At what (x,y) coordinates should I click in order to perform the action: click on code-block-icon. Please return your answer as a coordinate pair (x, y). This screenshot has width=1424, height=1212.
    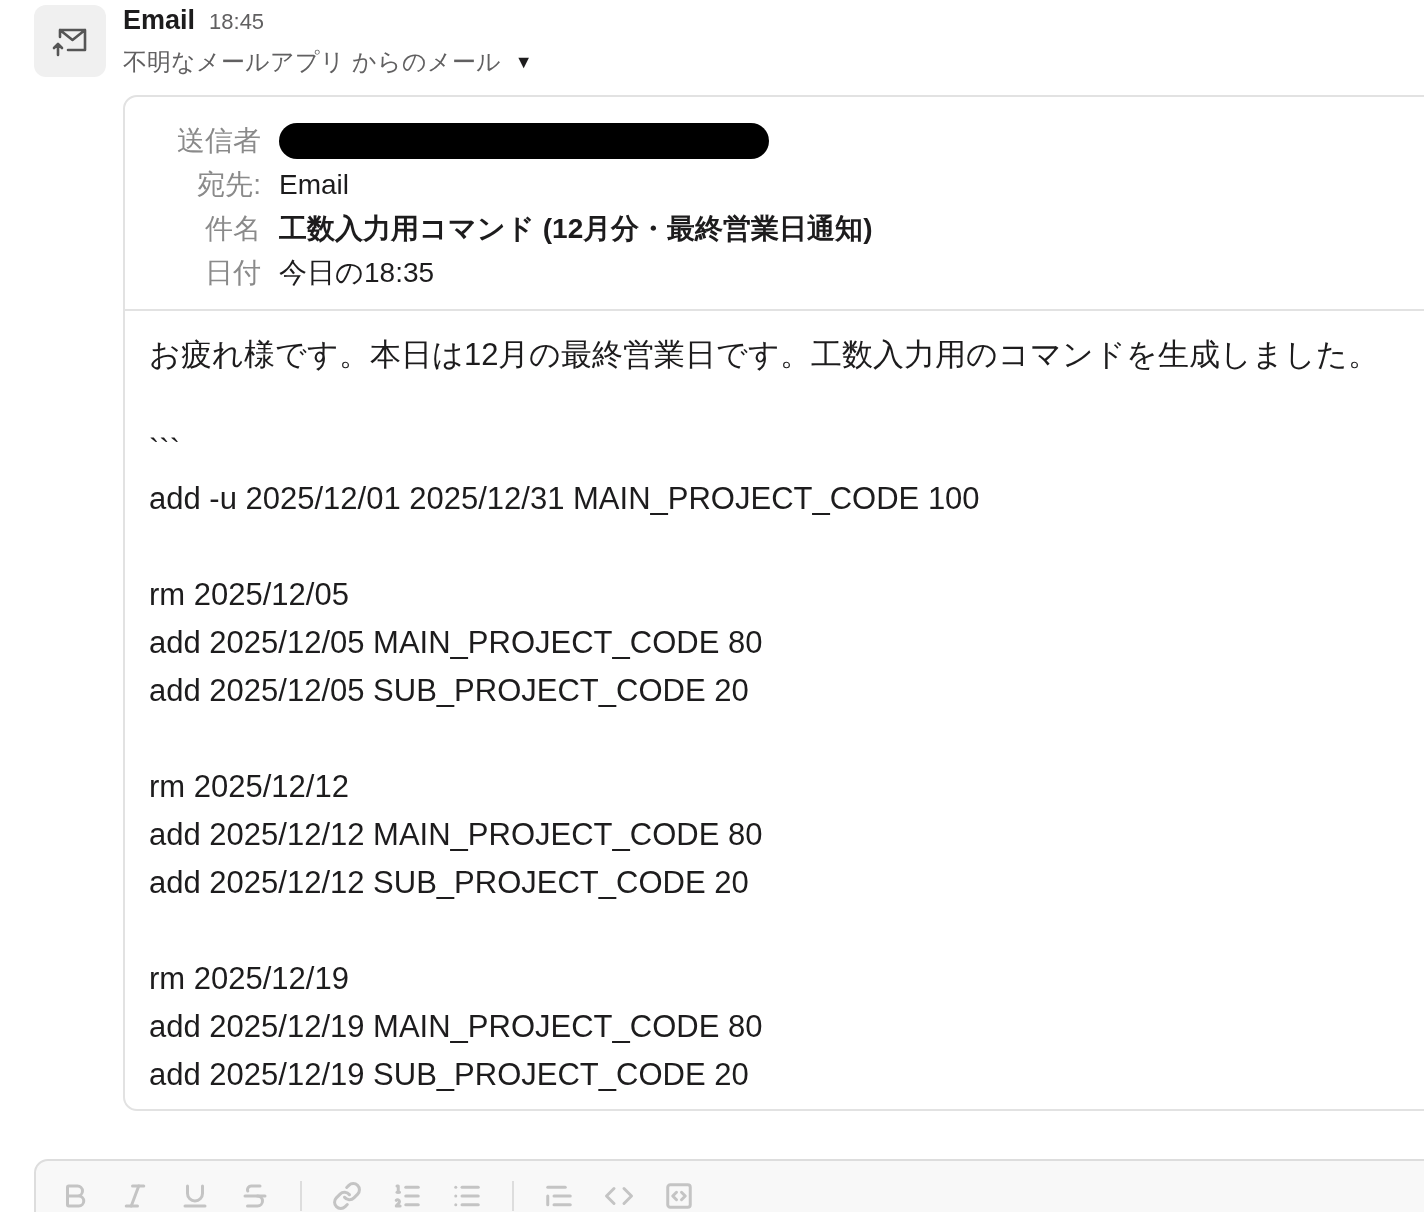
    Looking at the image, I should click on (679, 1196).